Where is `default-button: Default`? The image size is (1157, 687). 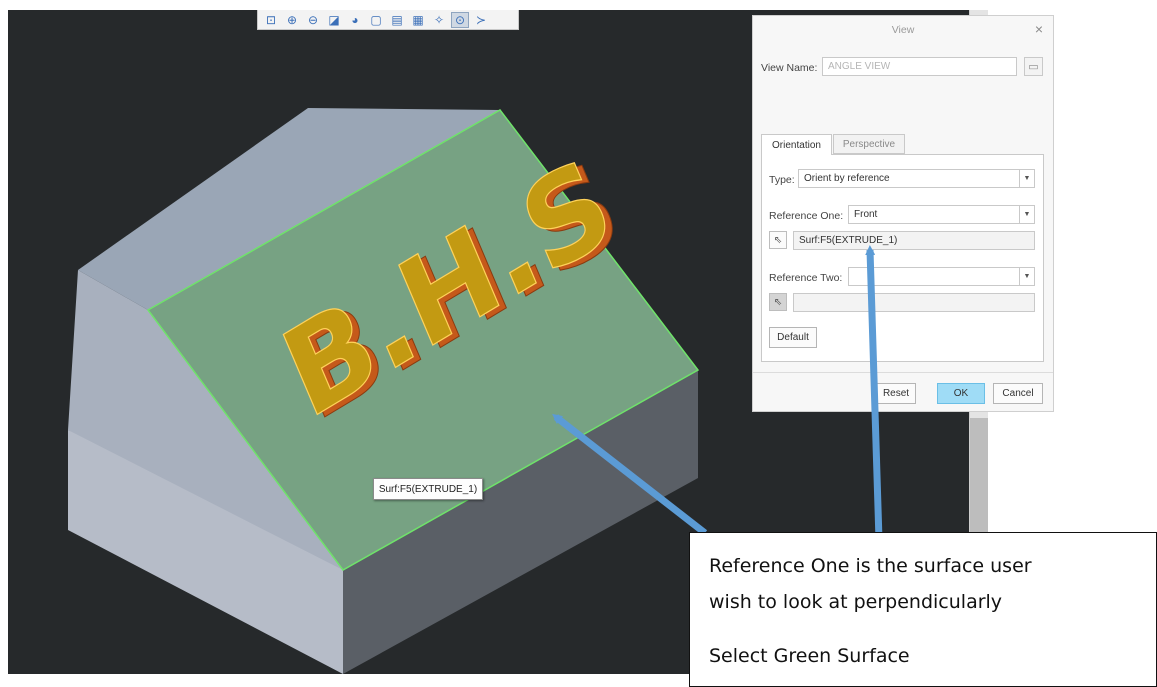 default-button: Default is located at coordinates (793, 337).